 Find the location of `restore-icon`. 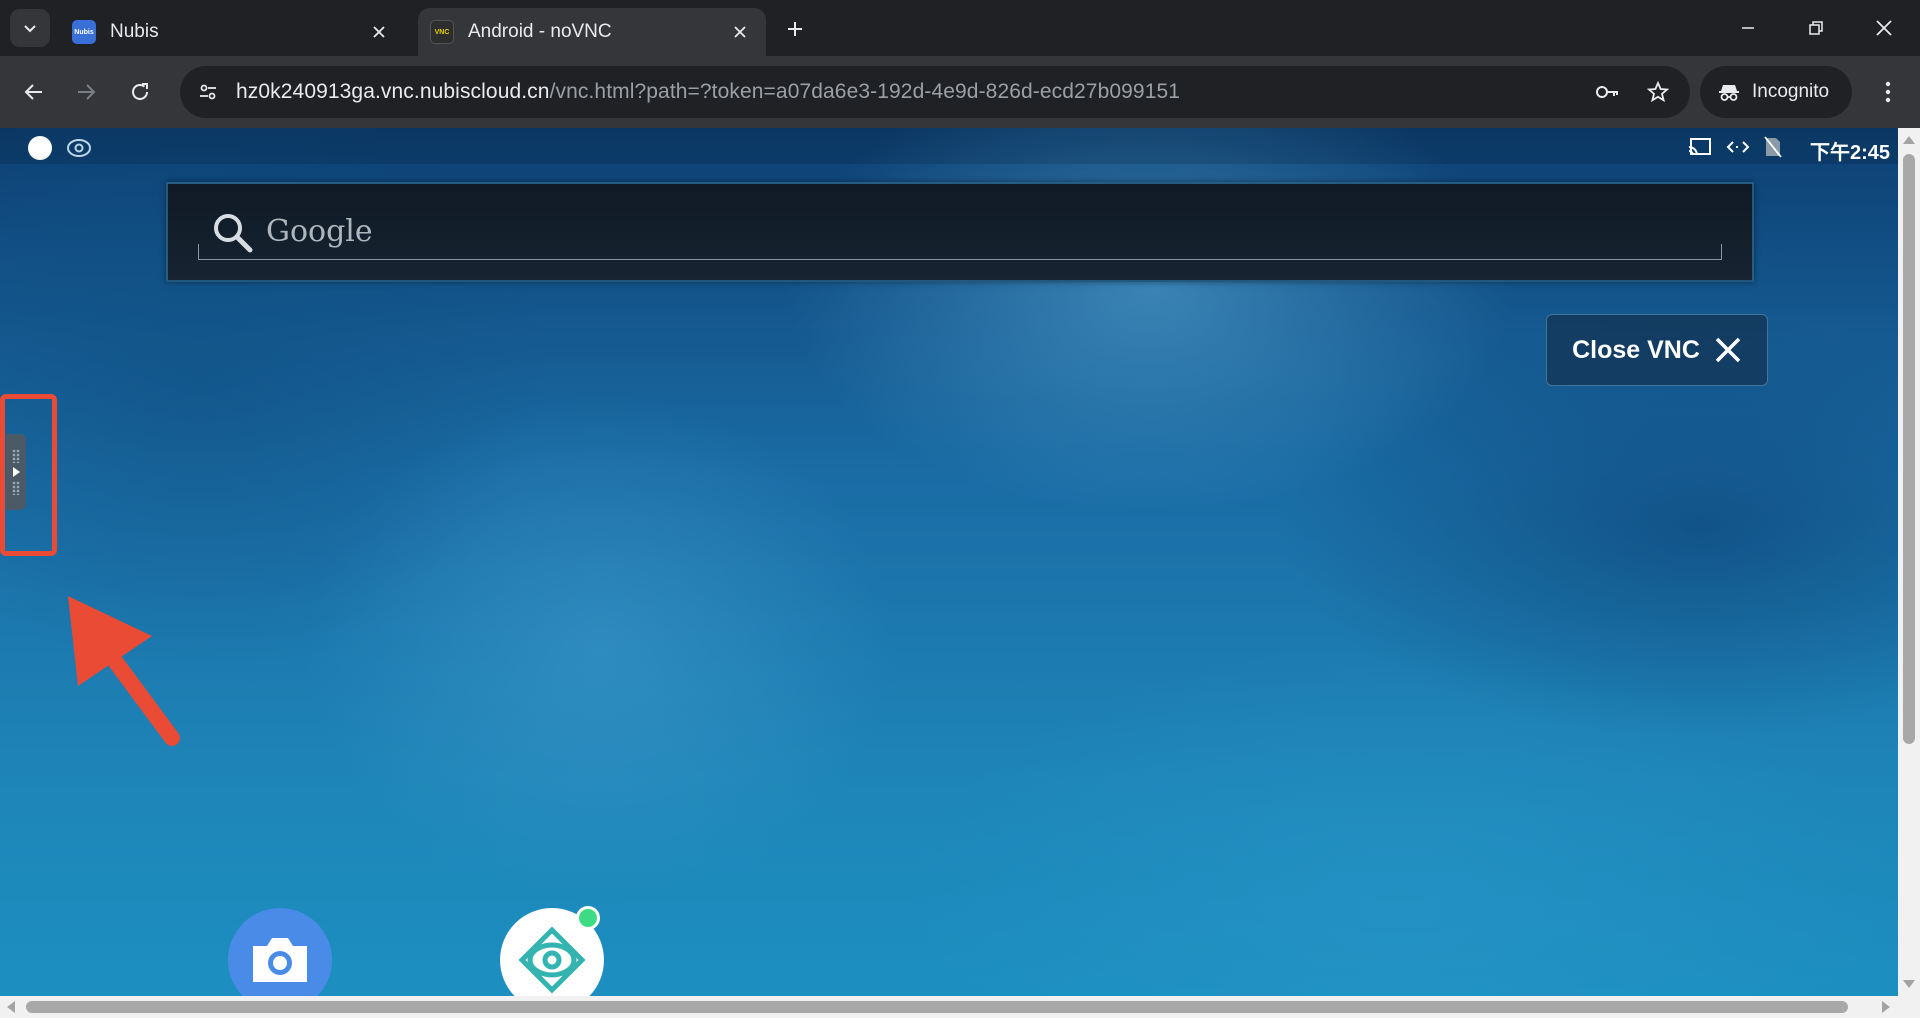

restore-icon is located at coordinates (1816, 28).